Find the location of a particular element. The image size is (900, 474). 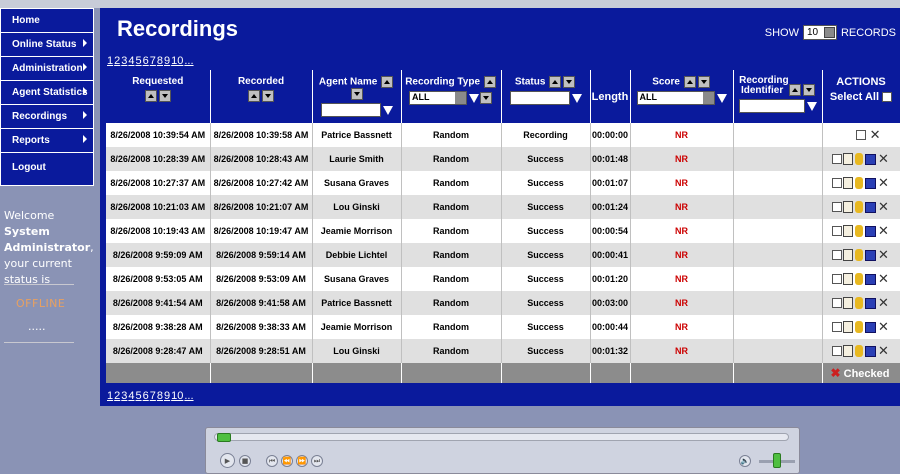

seek-thumb is located at coordinates (224, 437).